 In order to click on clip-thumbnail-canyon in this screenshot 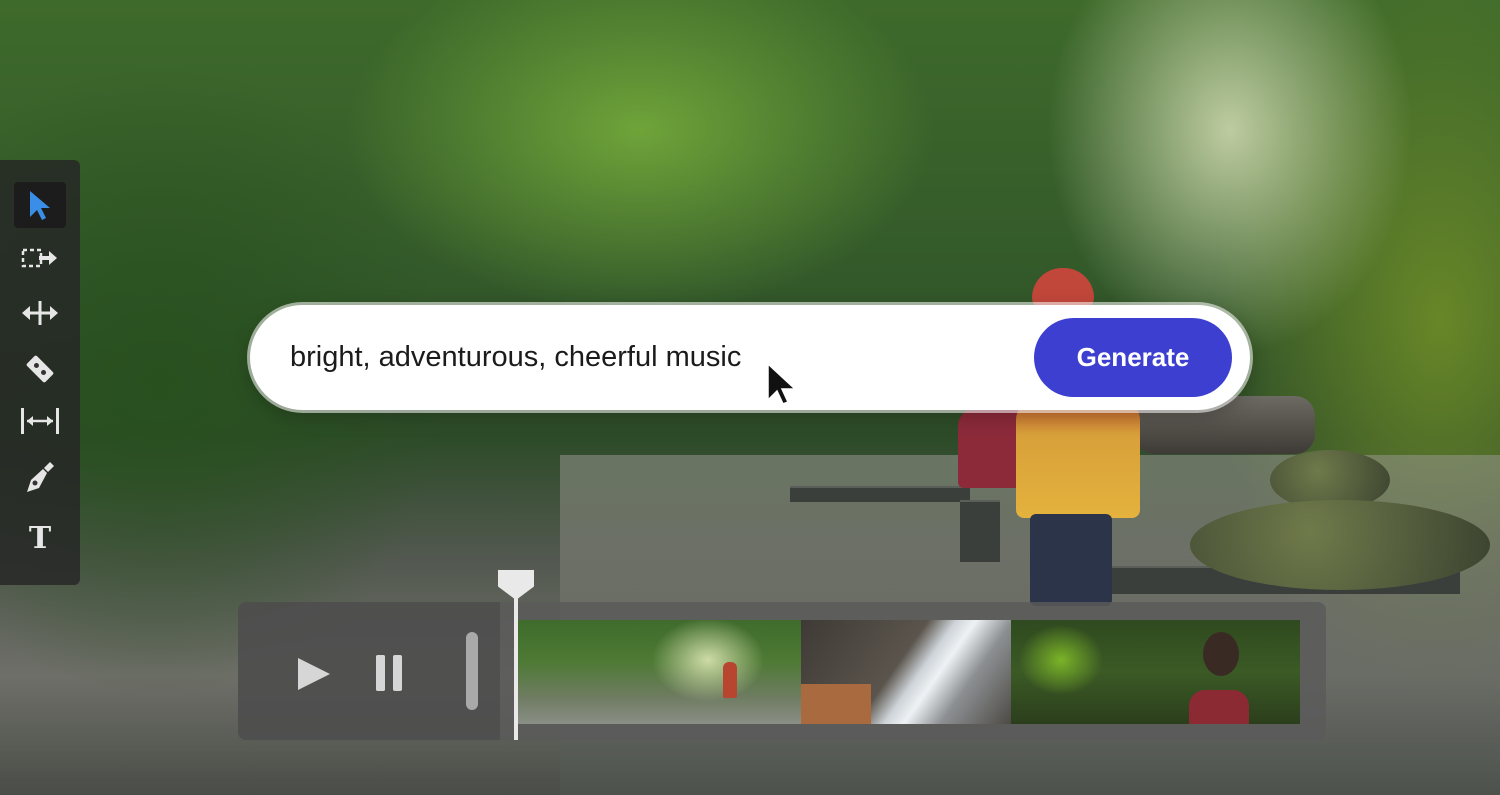, I will do `click(659, 672)`.